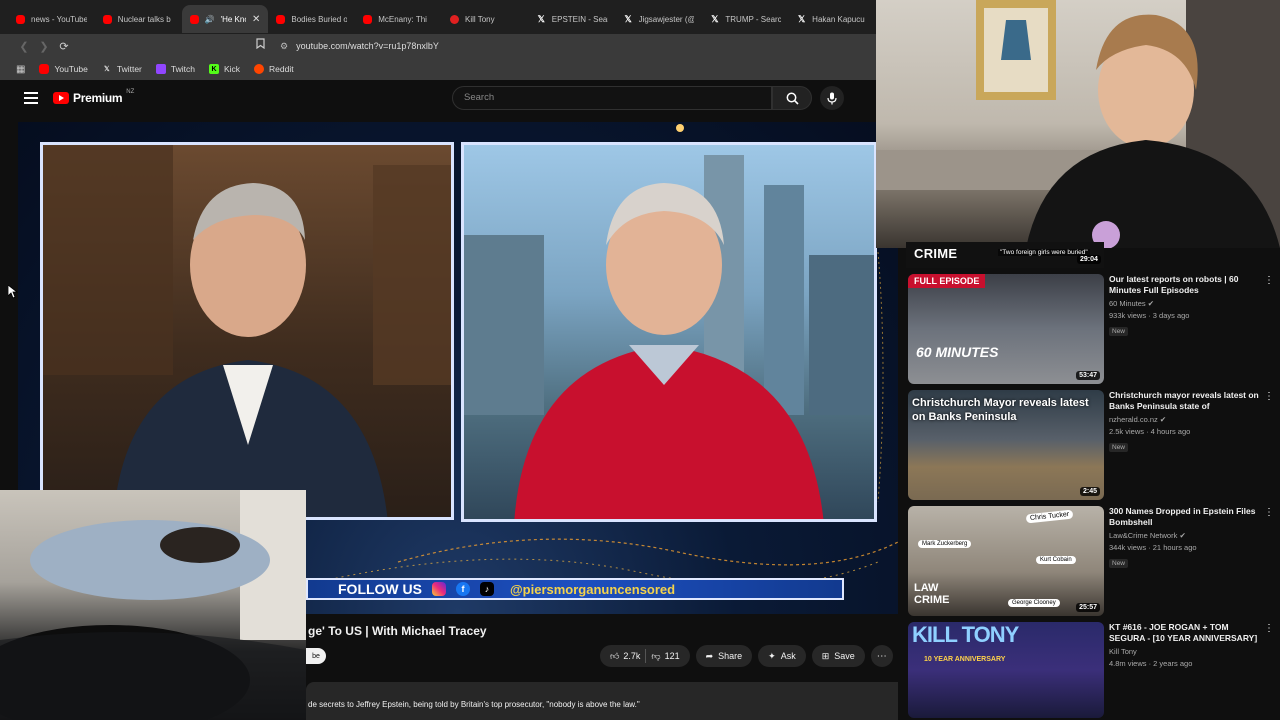 This screenshot has width=1280, height=720. Describe the element at coordinates (832, 19) in the screenshot. I see `browser-tab: 𝕏 Hakan Kapucu` at that location.